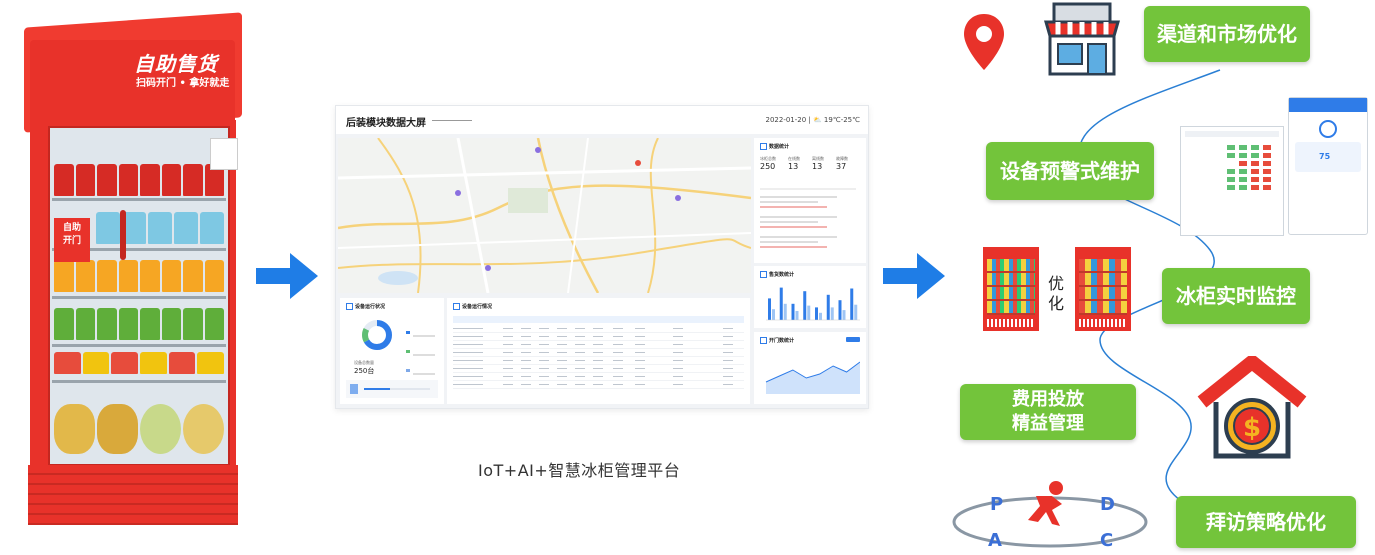 Image resolution: width=1375 pixels, height=555 pixels. What do you see at coordinates (1107, 504) in the screenshot?
I see `pdca-label-d: D` at bounding box center [1107, 504].